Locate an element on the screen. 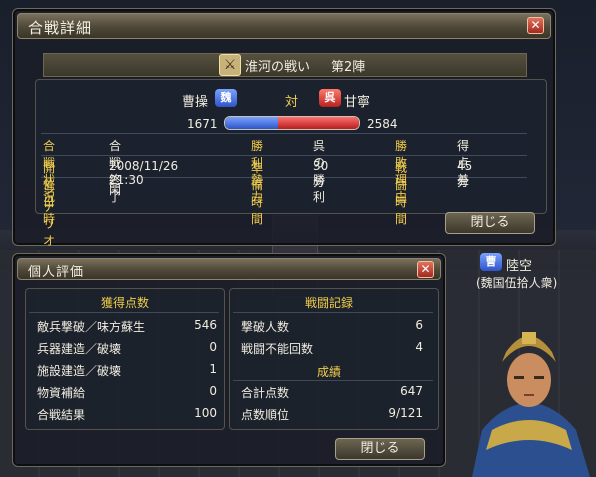  kills-label: 撃破人数 is located at coordinates (265, 327).